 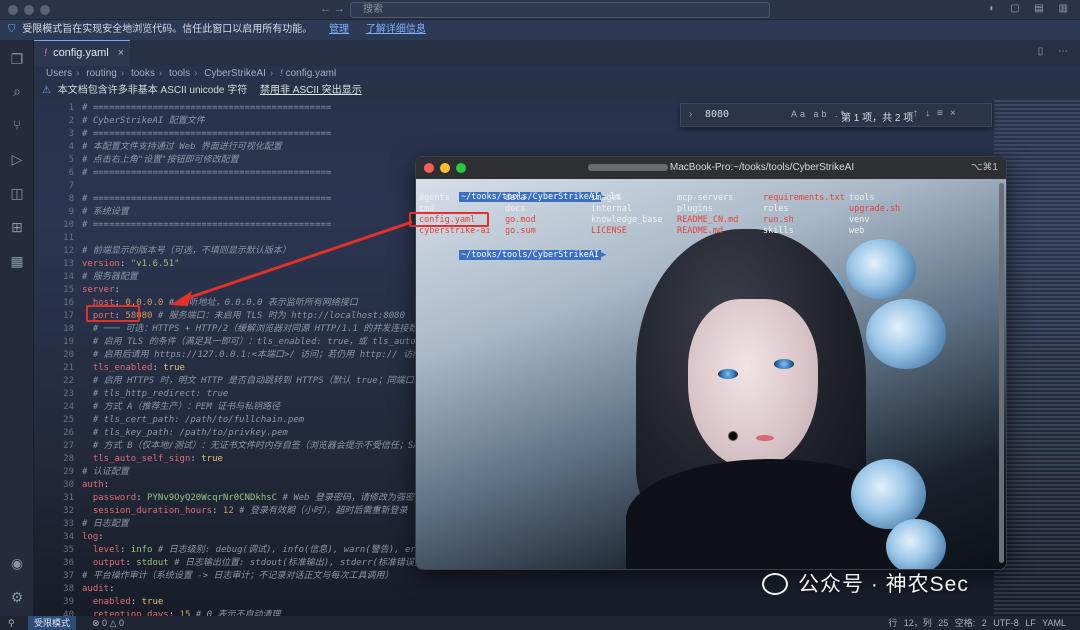 I want to click on layout-icons: ◐ ▢ ▤ ▥, so click(x=1031, y=8).